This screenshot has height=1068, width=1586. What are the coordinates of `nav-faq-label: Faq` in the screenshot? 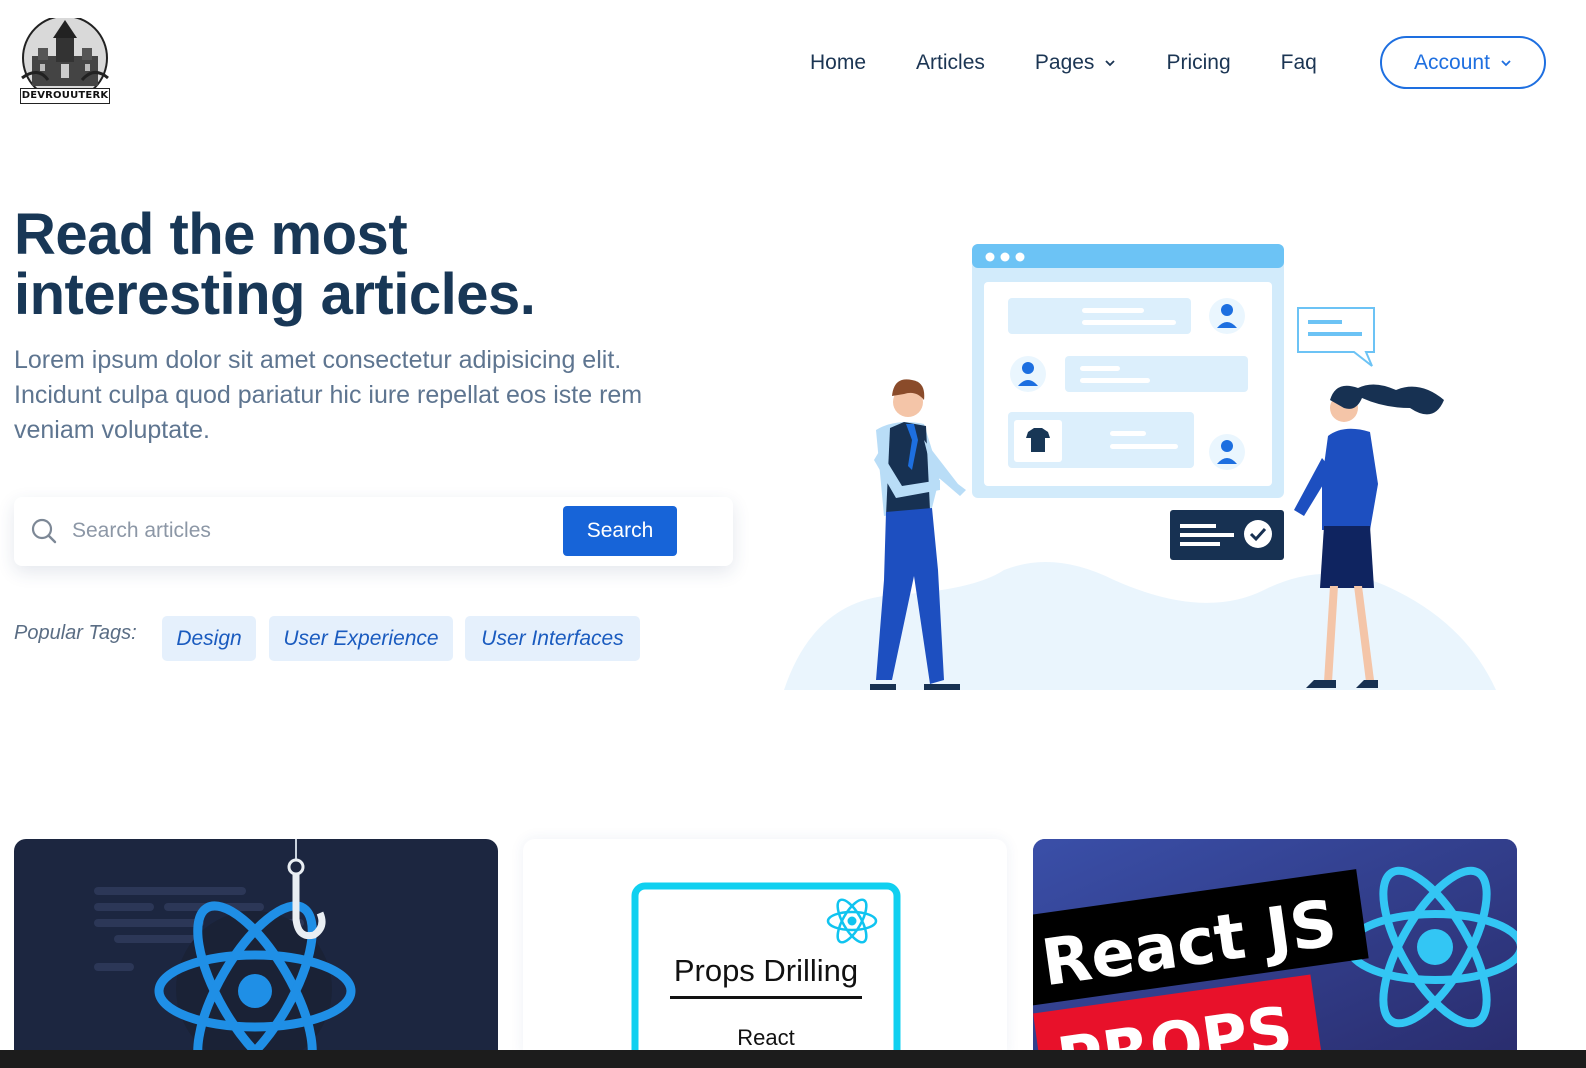 It's located at (1298, 62).